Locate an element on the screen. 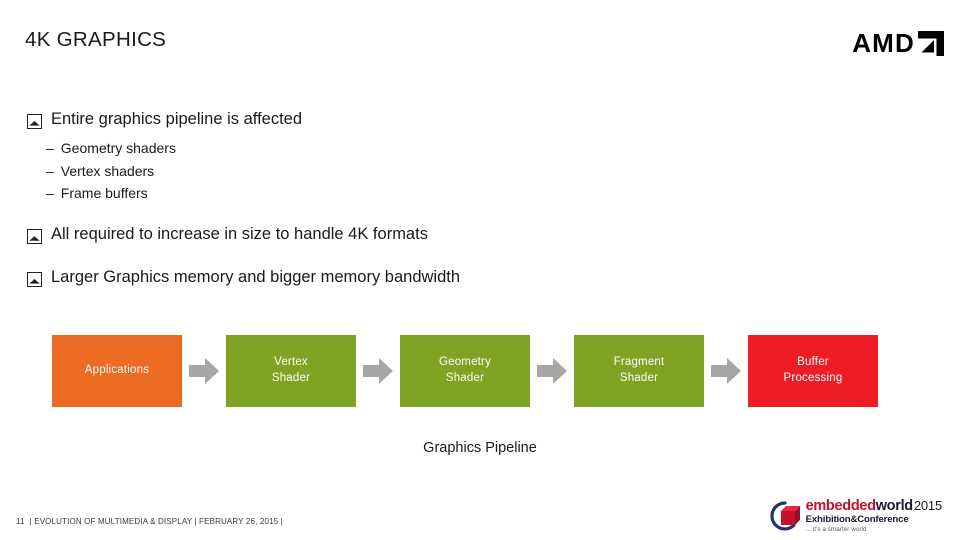 The height and width of the screenshot is (540, 960). embedded-word: embedded is located at coordinates (840, 506).